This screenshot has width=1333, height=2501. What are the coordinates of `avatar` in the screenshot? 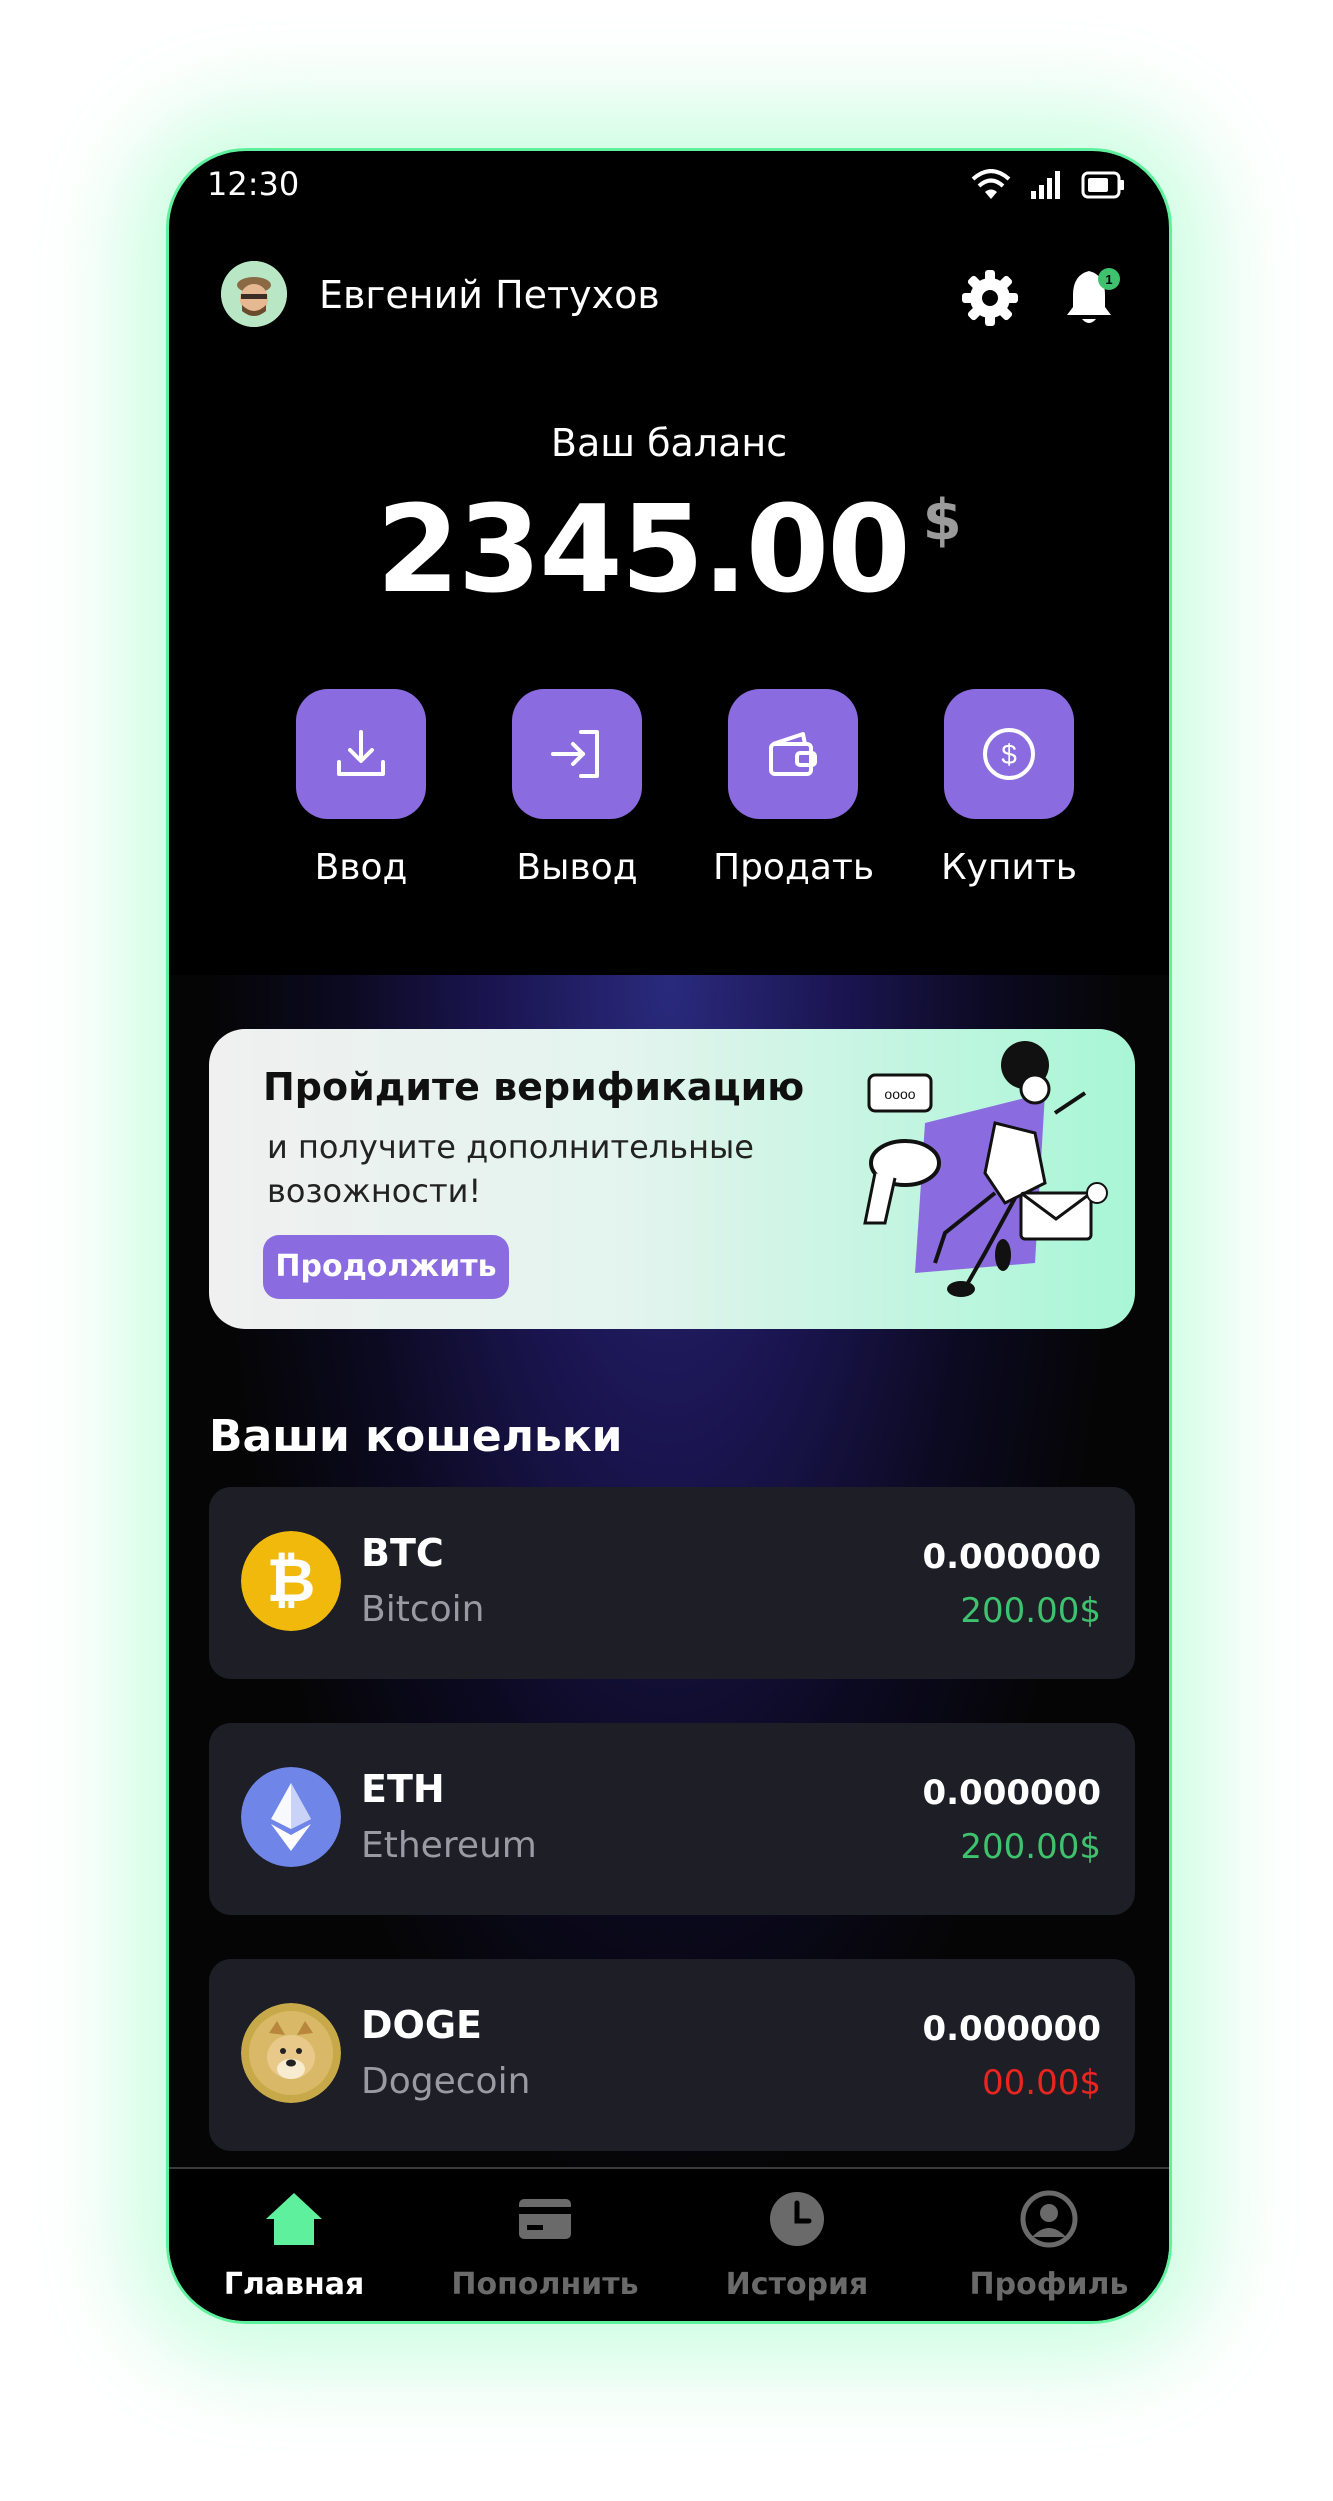 It's located at (254, 294).